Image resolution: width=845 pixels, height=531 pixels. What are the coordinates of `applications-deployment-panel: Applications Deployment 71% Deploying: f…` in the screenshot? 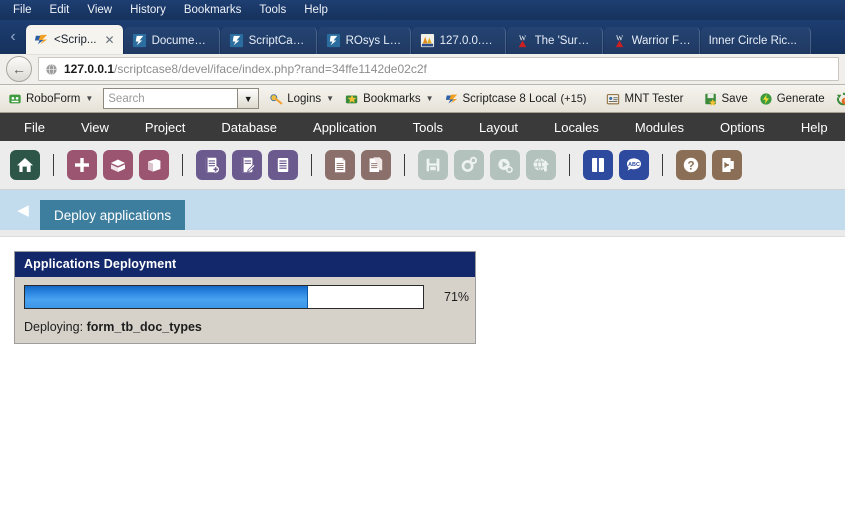 It's located at (245, 297).